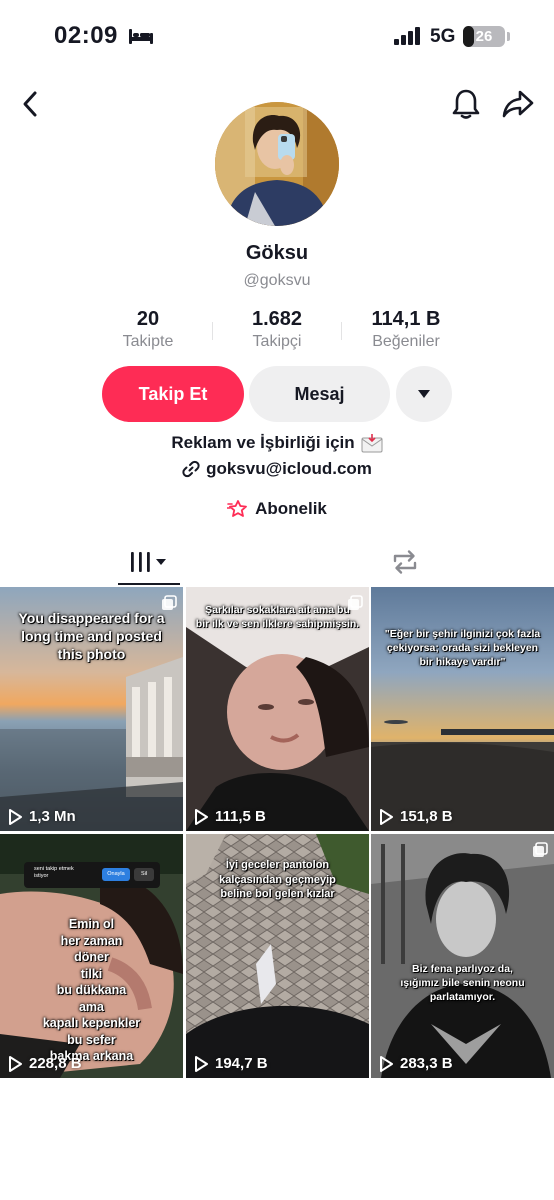 The height and width of the screenshot is (1200, 554). What do you see at coordinates (241, 1063) in the screenshot?
I see `view-count: 194,7 B` at bounding box center [241, 1063].